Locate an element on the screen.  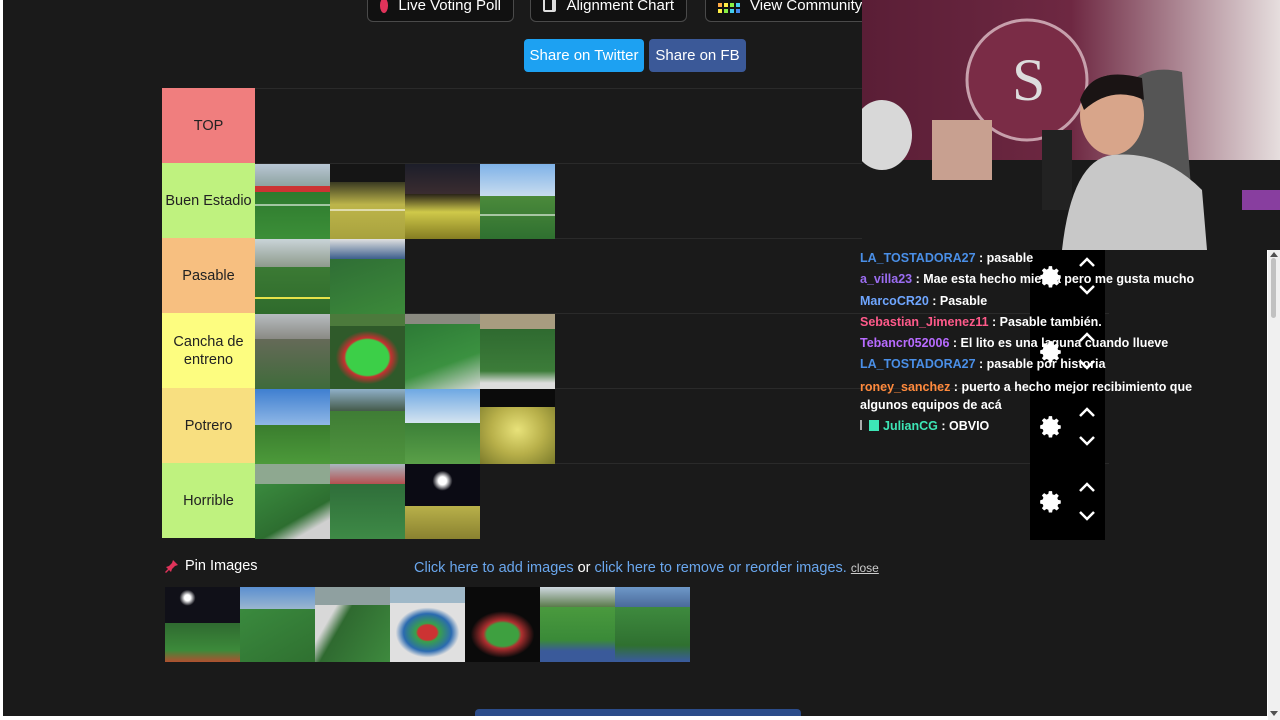
page-scrollbar is located at coordinates (1274, 485).